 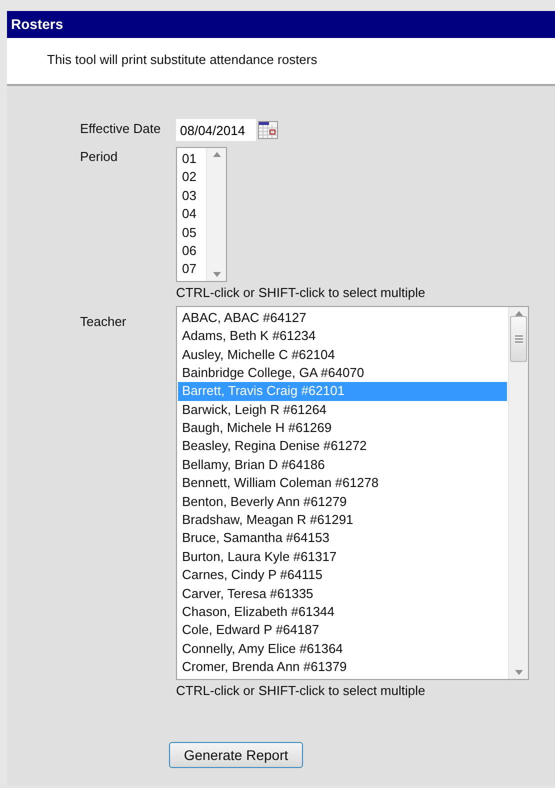 I want to click on generate-report-button: Generate Report, so click(x=236, y=755).